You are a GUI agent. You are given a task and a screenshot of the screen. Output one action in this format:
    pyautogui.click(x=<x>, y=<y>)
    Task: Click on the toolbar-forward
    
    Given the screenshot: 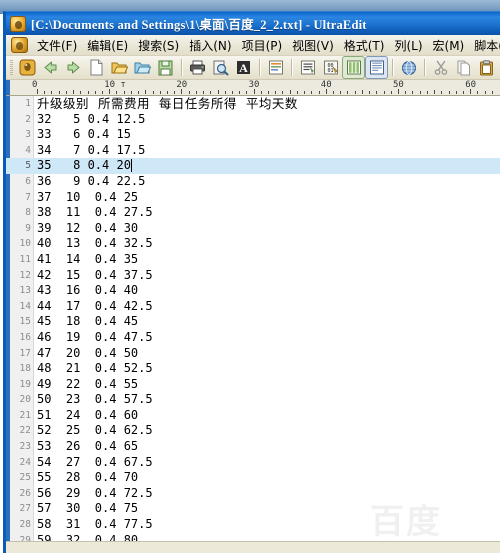 What is the action you would take?
    pyautogui.click(x=73, y=67)
    